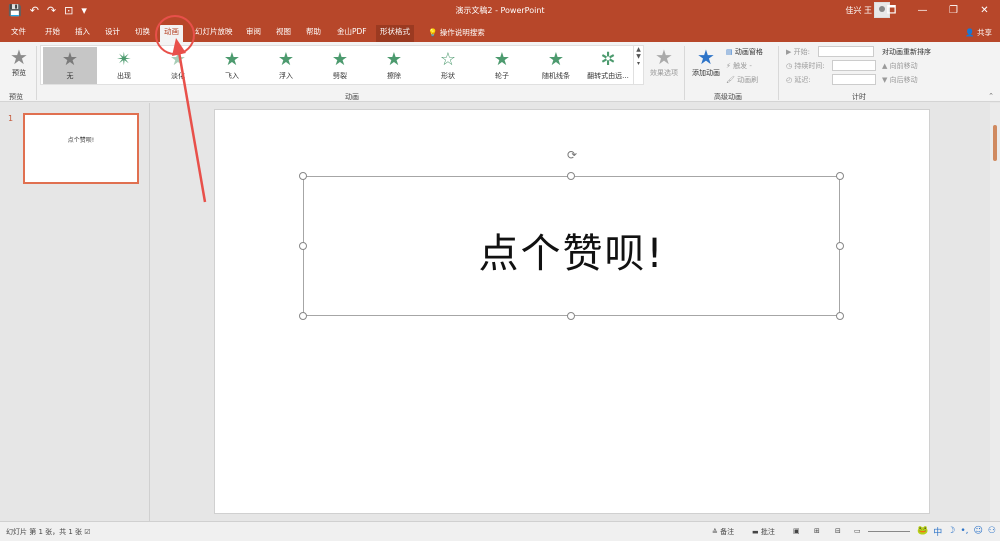  Describe the element at coordinates (886, 66) in the screenshot. I see `up-arrow-icon: ▲` at that location.